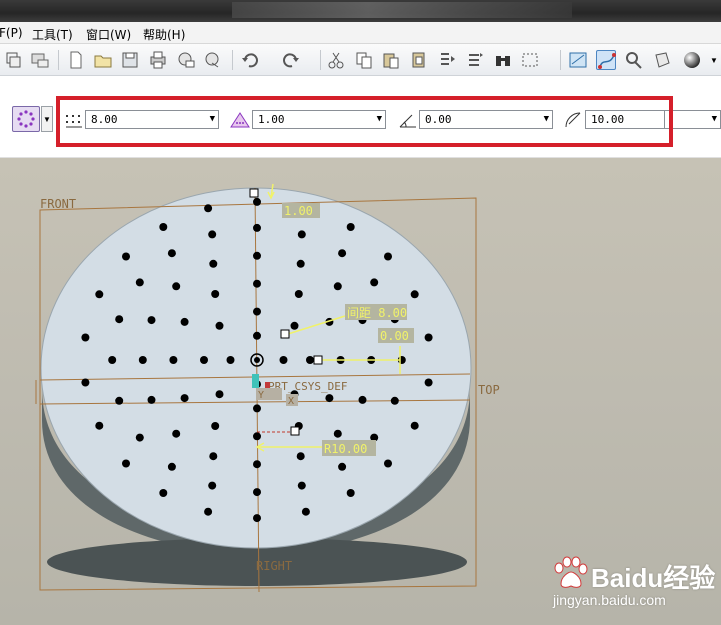  Describe the element at coordinates (14, 60) in the screenshot. I see `layers-icon` at that location.